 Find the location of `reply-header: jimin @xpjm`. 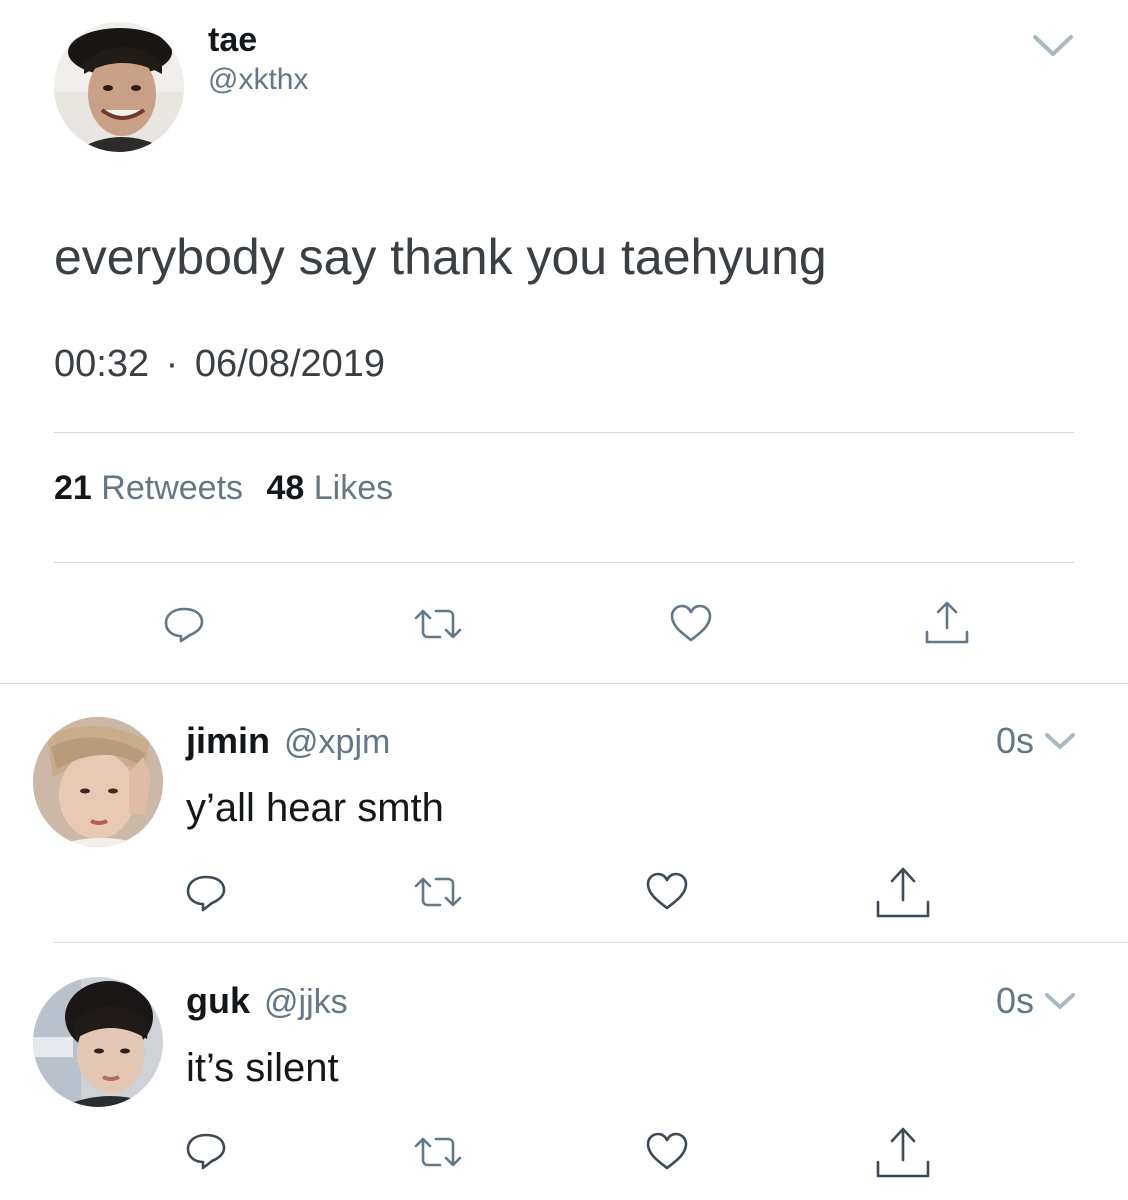

reply-header: jimin @xpjm is located at coordinates (288, 741).